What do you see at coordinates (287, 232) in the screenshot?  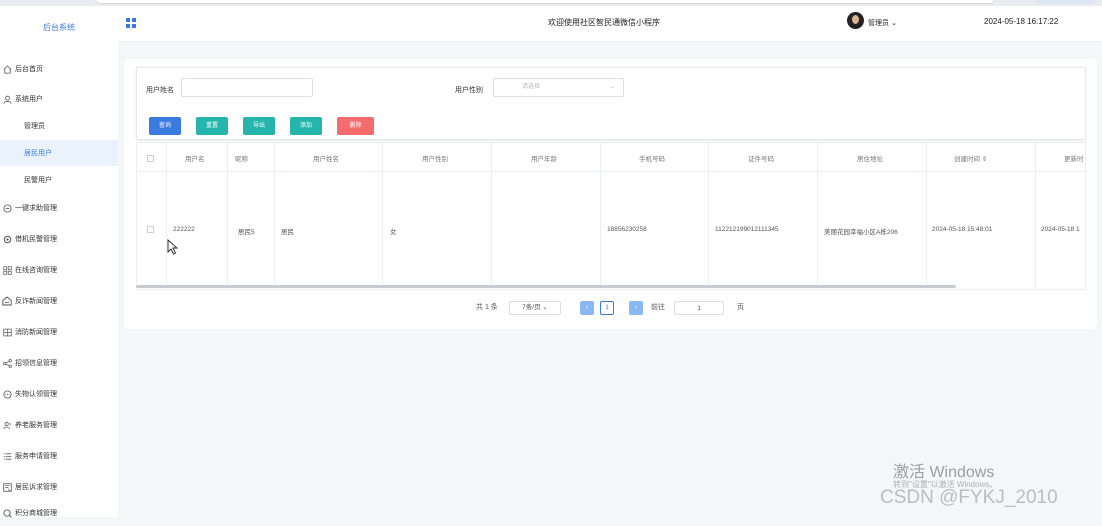 I see `cell-name: 居民` at bounding box center [287, 232].